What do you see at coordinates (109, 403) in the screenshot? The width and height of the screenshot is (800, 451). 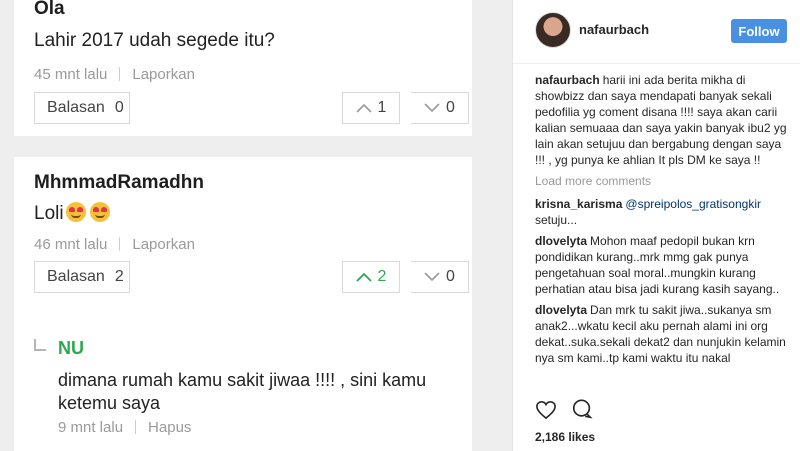 I see `reply-text-line: ketemu saya` at bounding box center [109, 403].